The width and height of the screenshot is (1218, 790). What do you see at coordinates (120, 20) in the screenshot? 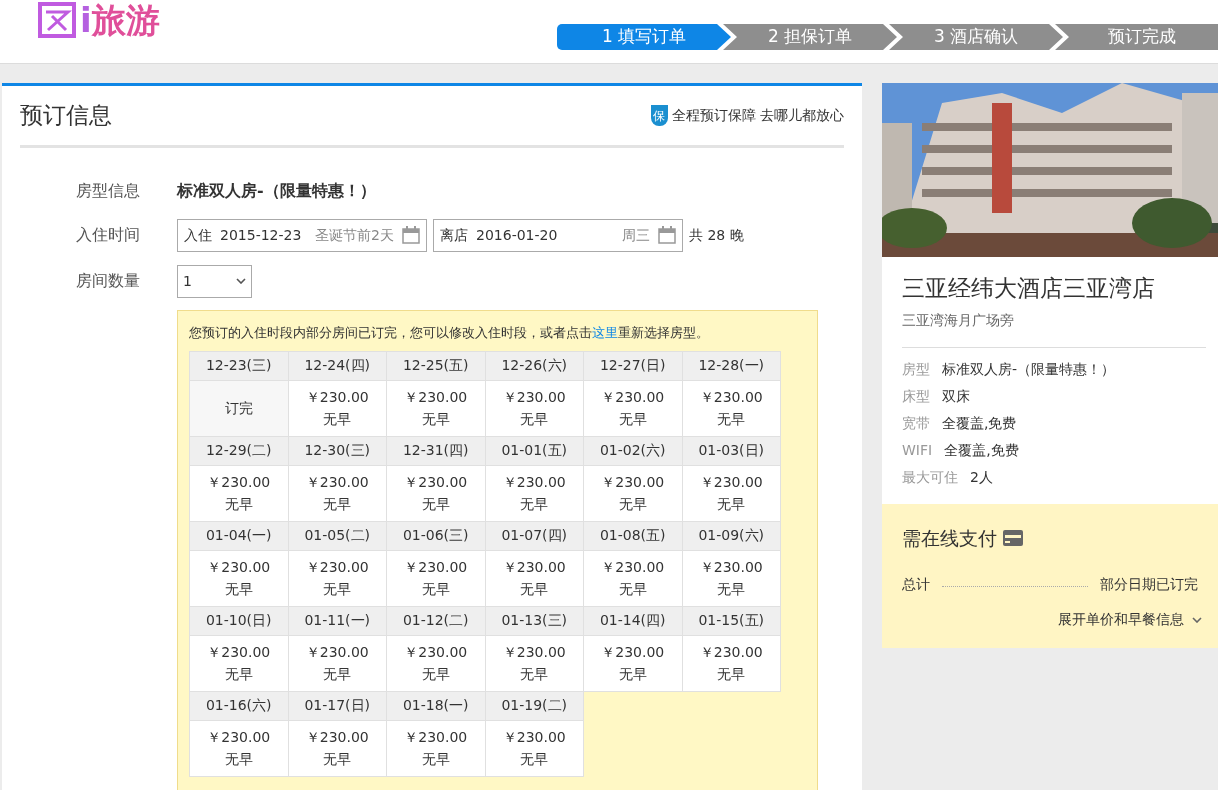
I see `logo-text: i旅游` at bounding box center [120, 20].